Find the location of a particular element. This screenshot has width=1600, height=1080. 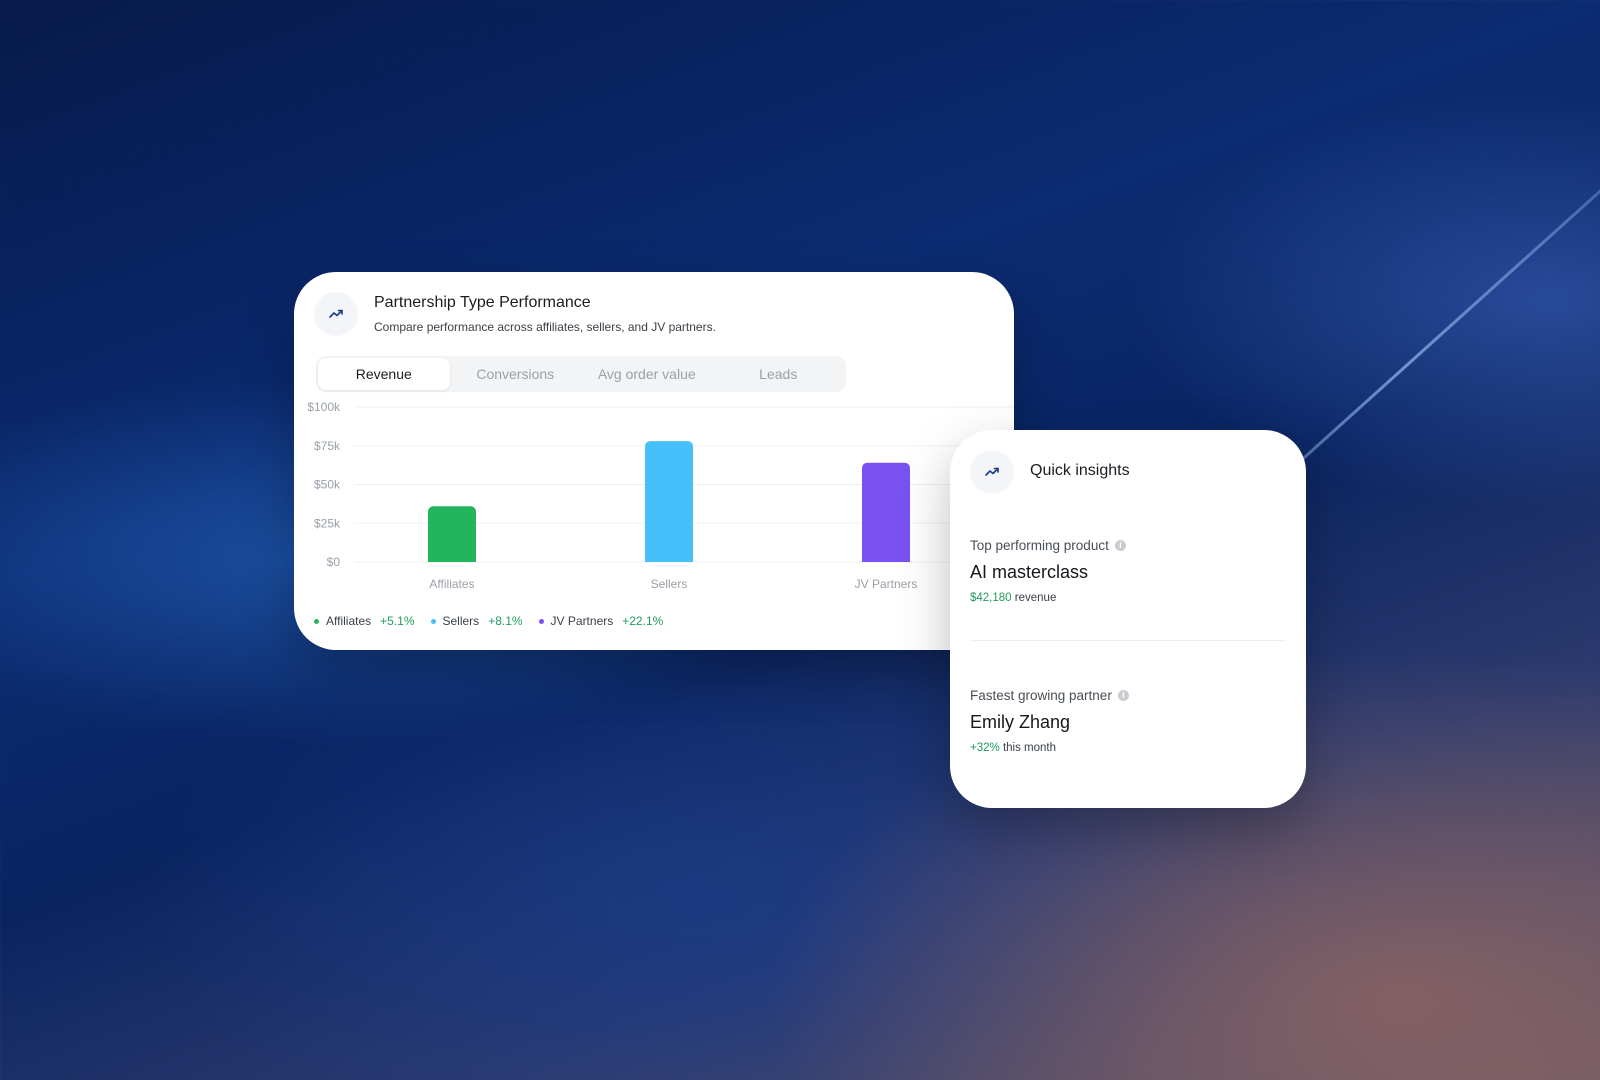

legend-label: JV Partners is located at coordinates (582, 621).